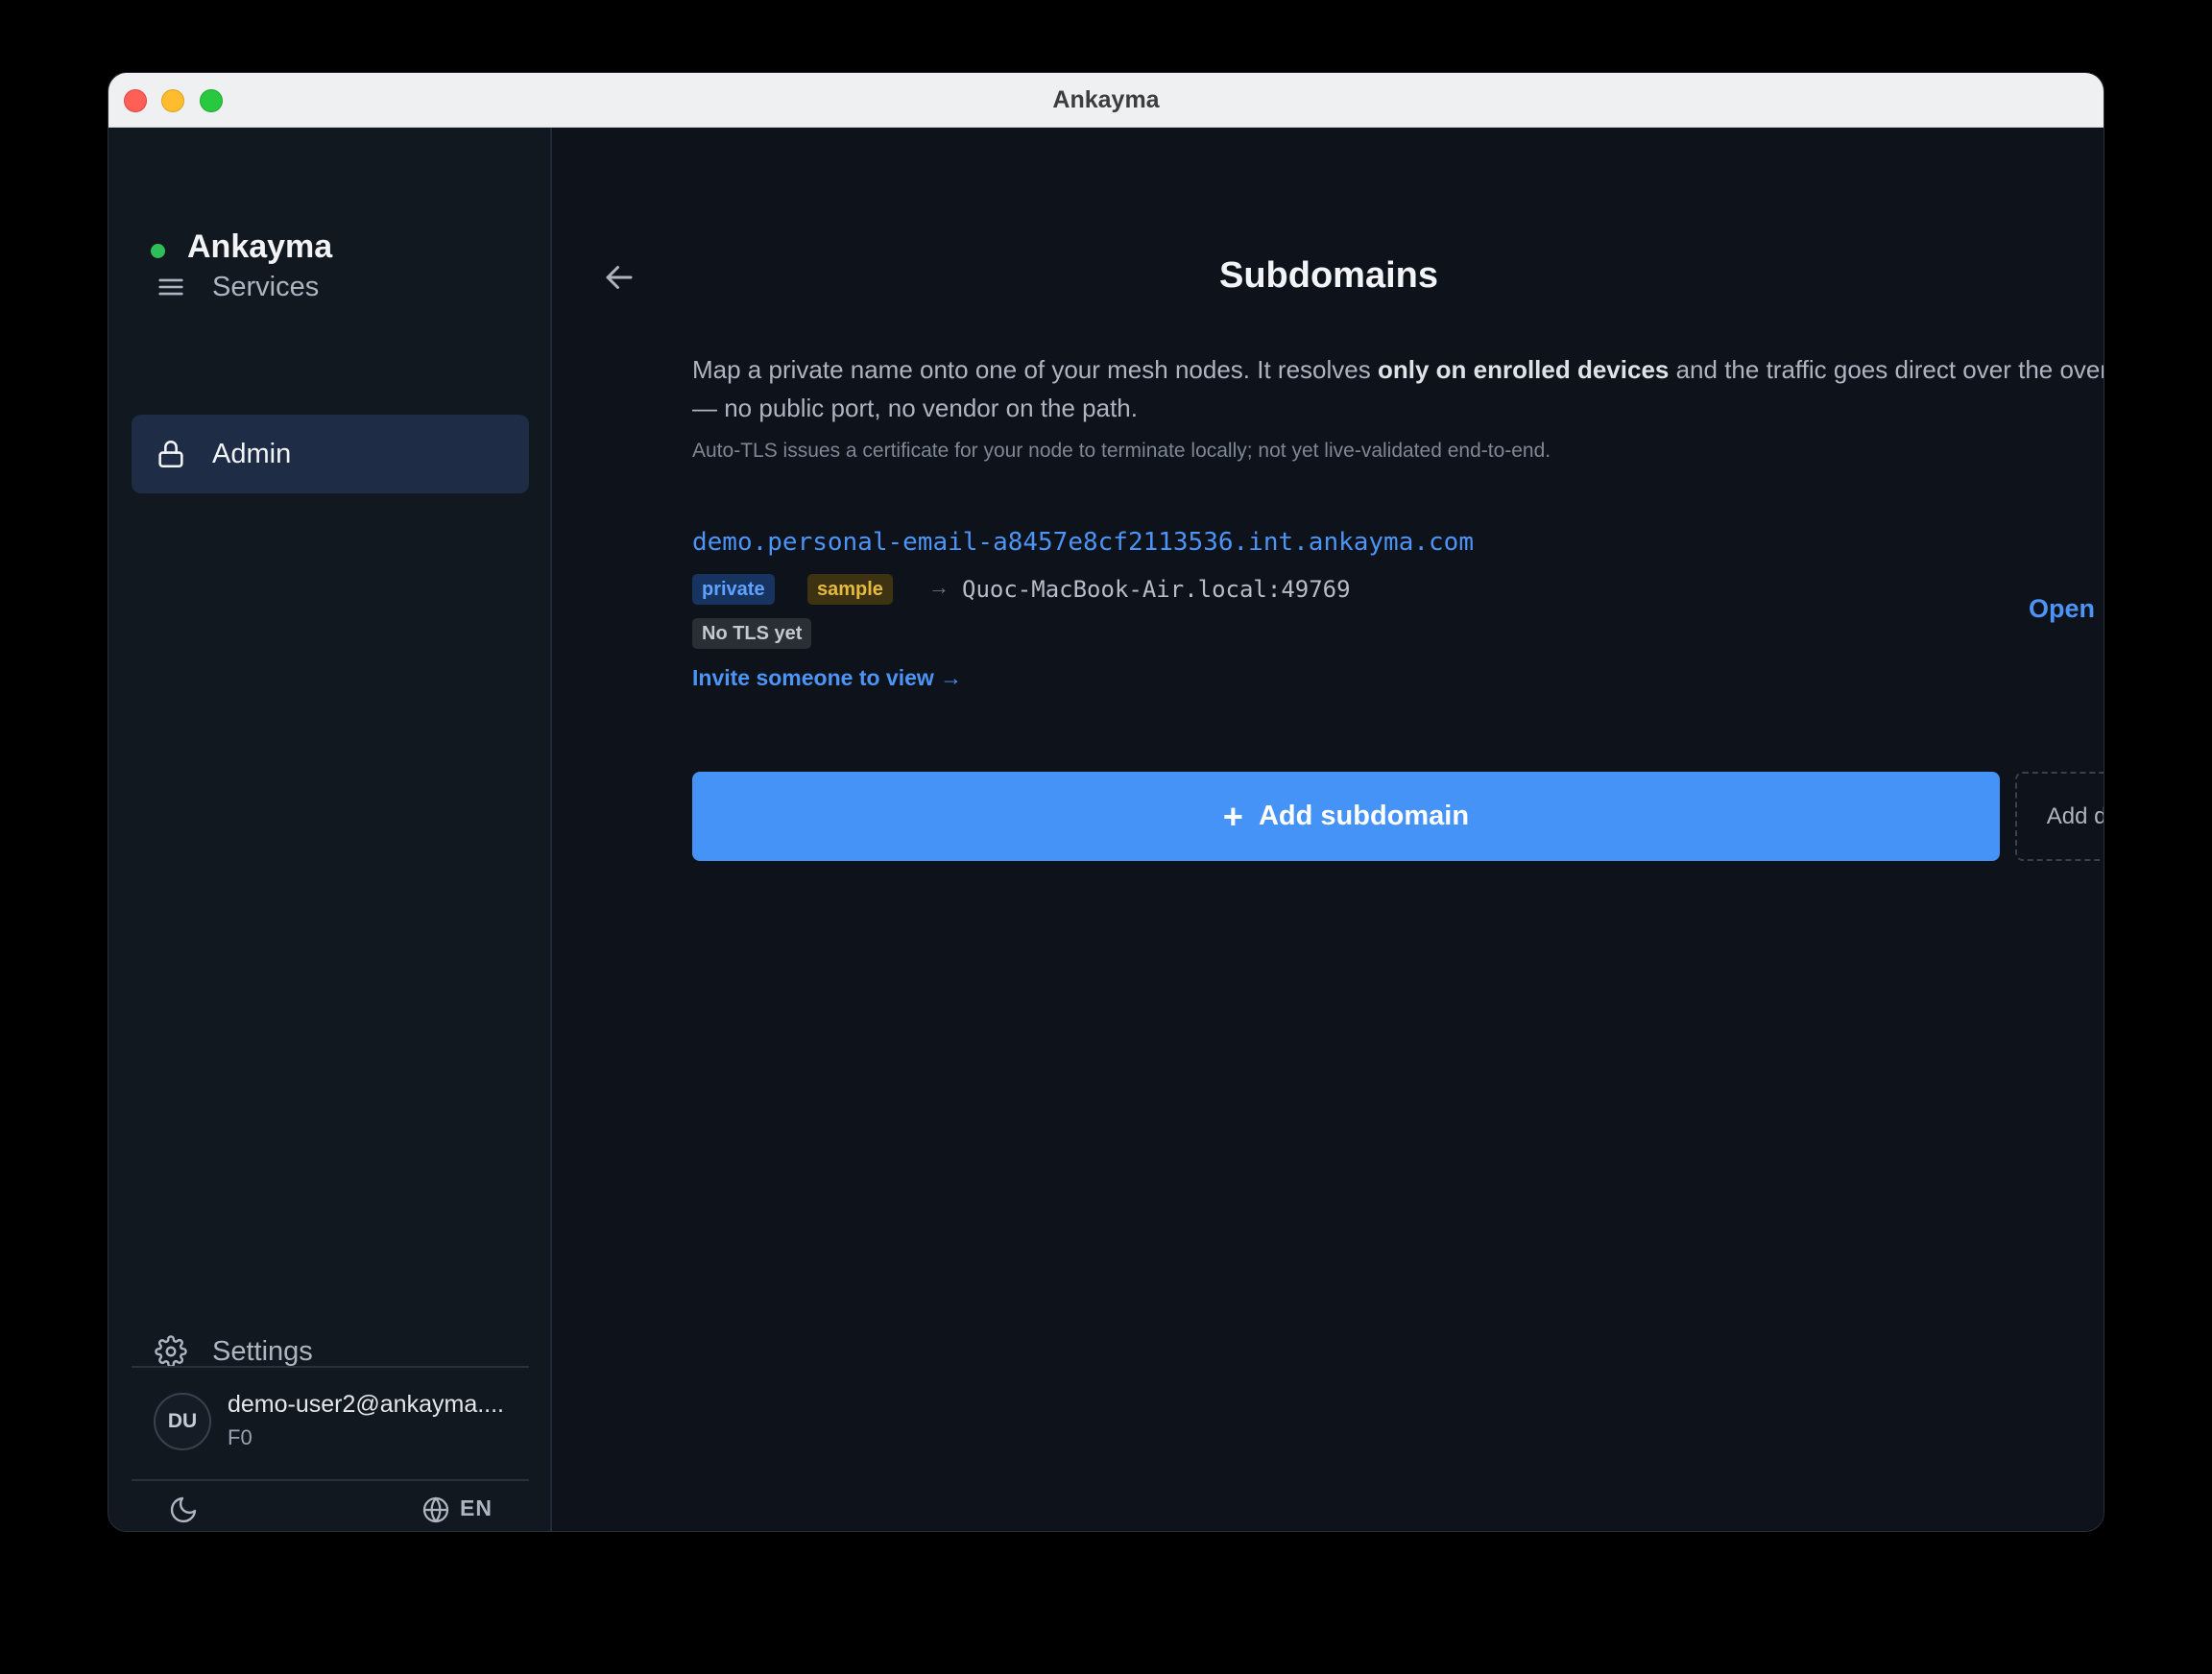  I want to click on user-subtitle: F0, so click(240, 1437).